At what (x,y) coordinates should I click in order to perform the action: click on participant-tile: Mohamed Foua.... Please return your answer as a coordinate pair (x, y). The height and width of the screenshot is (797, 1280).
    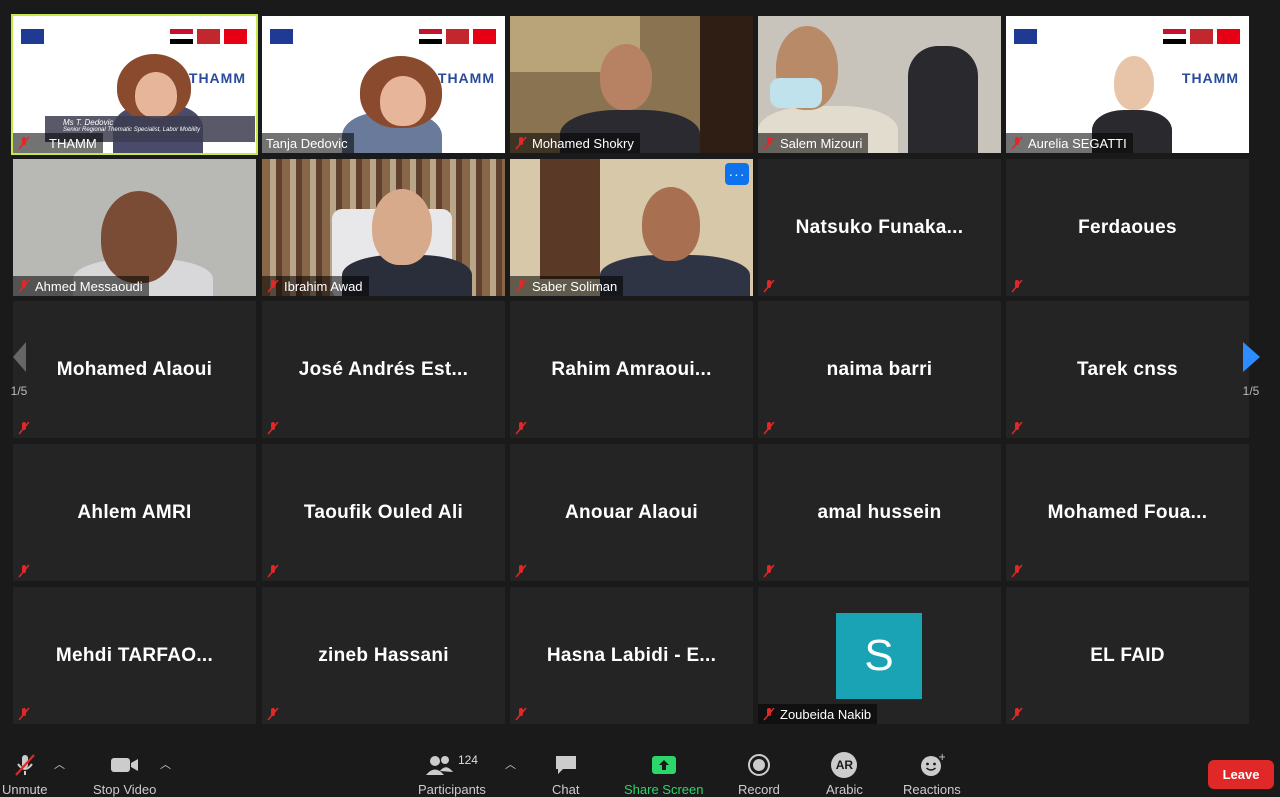
    Looking at the image, I should click on (1127, 512).